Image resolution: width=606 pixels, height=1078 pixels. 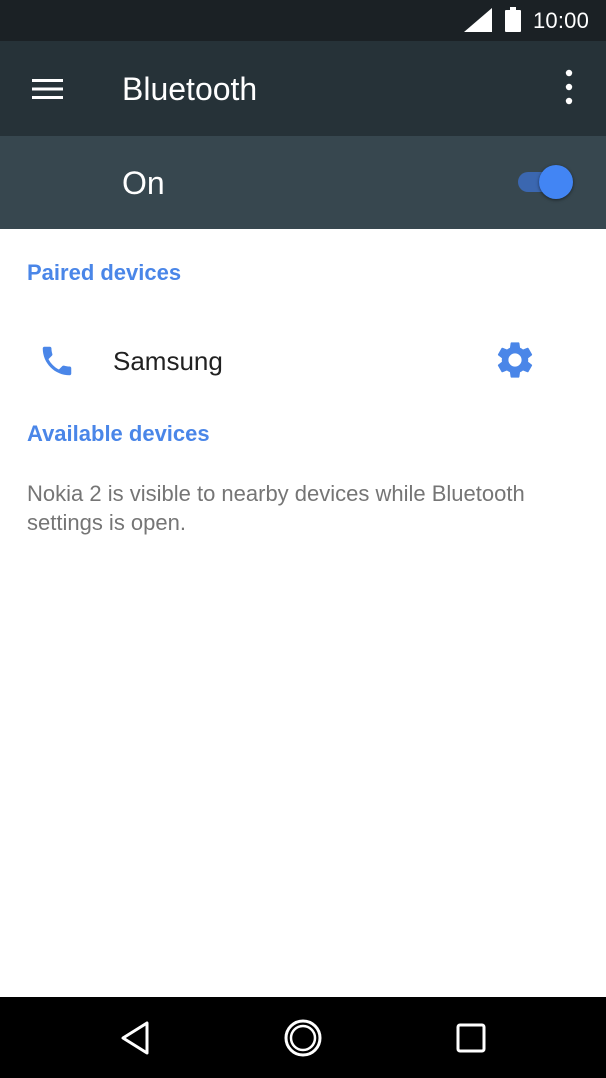 I want to click on more-options-button, so click(x=569, y=89).